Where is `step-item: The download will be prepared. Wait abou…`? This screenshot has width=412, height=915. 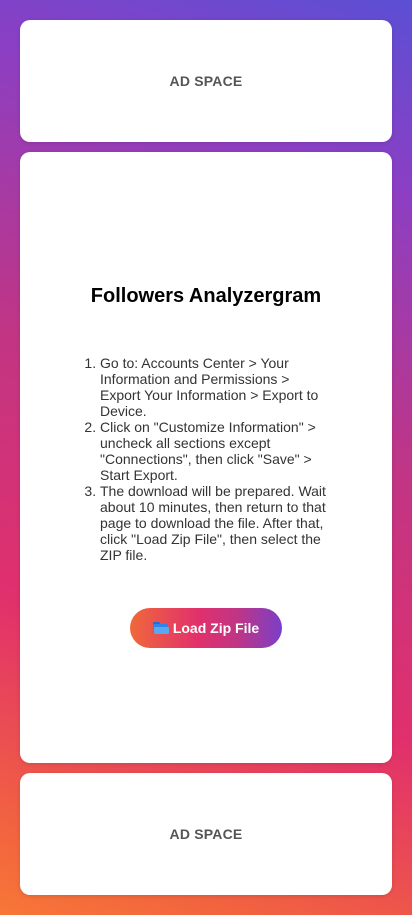
step-item: The download will be prepared. Wait abou… is located at coordinates (215, 523).